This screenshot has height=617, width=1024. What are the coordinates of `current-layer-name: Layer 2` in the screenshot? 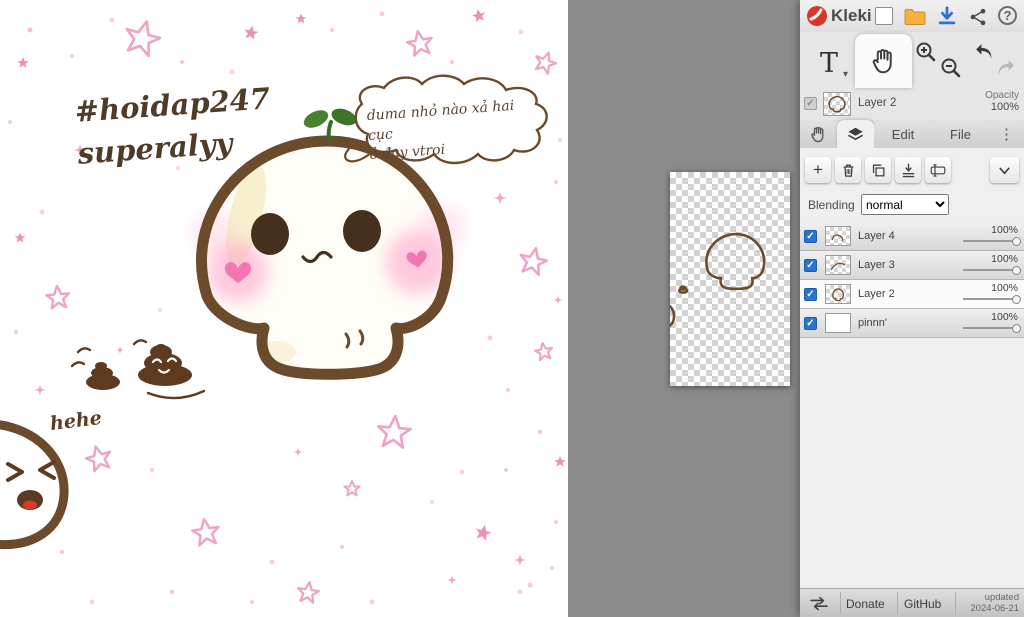 It's located at (877, 103).